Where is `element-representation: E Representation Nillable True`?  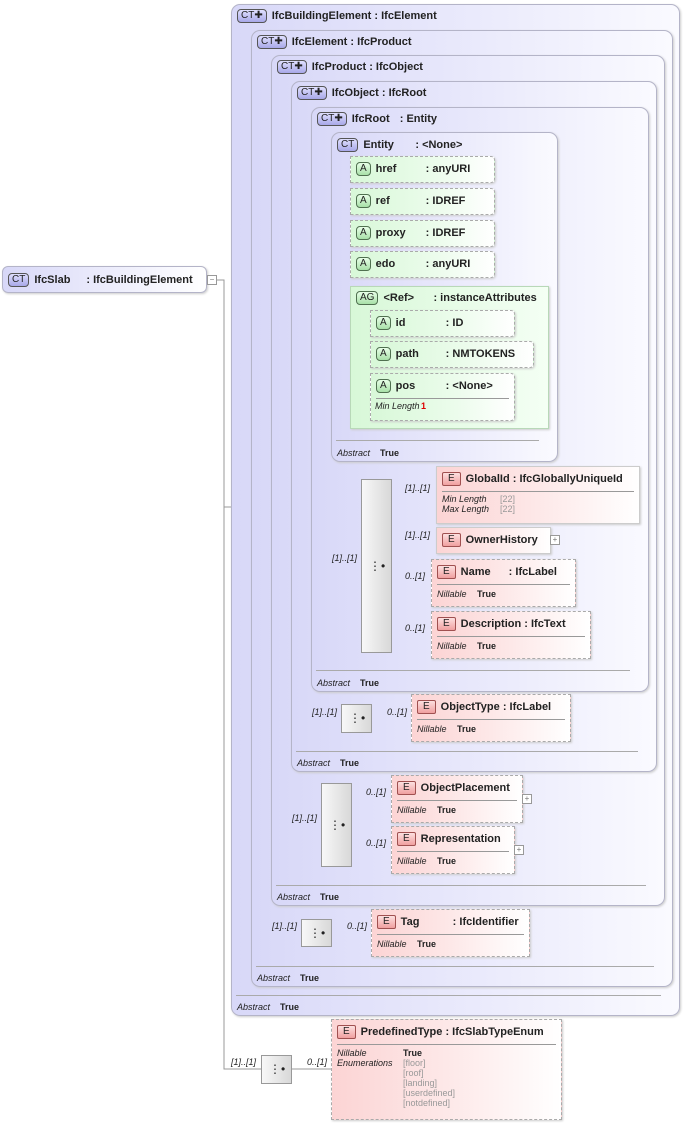
element-representation: E Representation Nillable True is located at coordinates (453, 850).